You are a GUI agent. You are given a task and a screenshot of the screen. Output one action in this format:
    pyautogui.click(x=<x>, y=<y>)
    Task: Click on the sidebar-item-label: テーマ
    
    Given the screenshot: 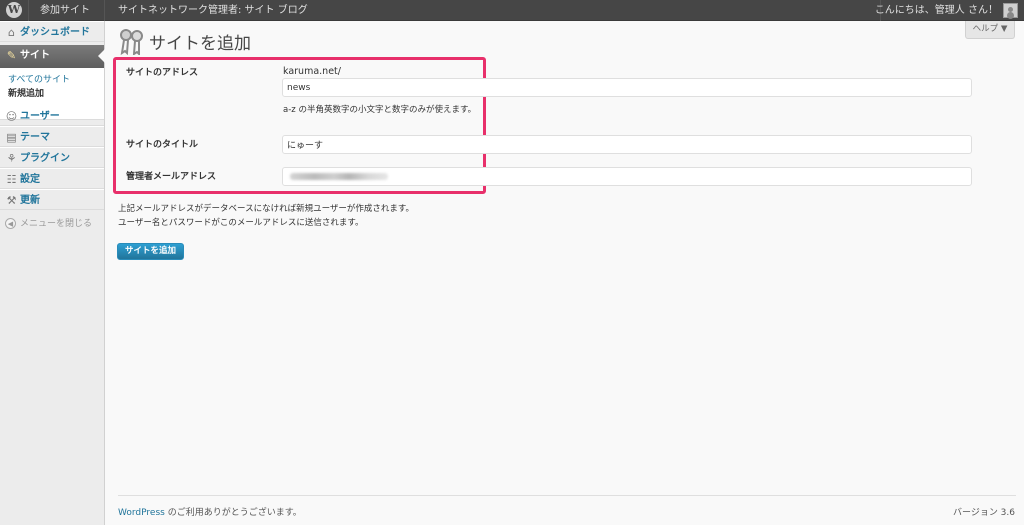 What is the action you would take?
    pyautogui.click(x=35, y=137)
    